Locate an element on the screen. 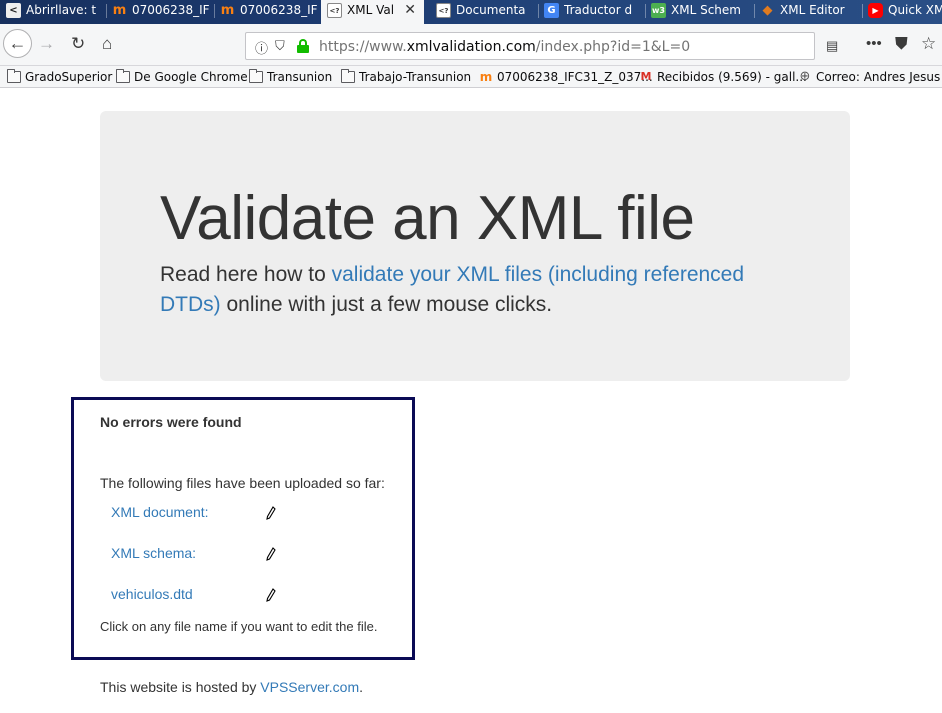 The width and height of the screenshot is (942, 713). tab-moodle-1: m 07006238_IF is located at coordinates (158, 12).